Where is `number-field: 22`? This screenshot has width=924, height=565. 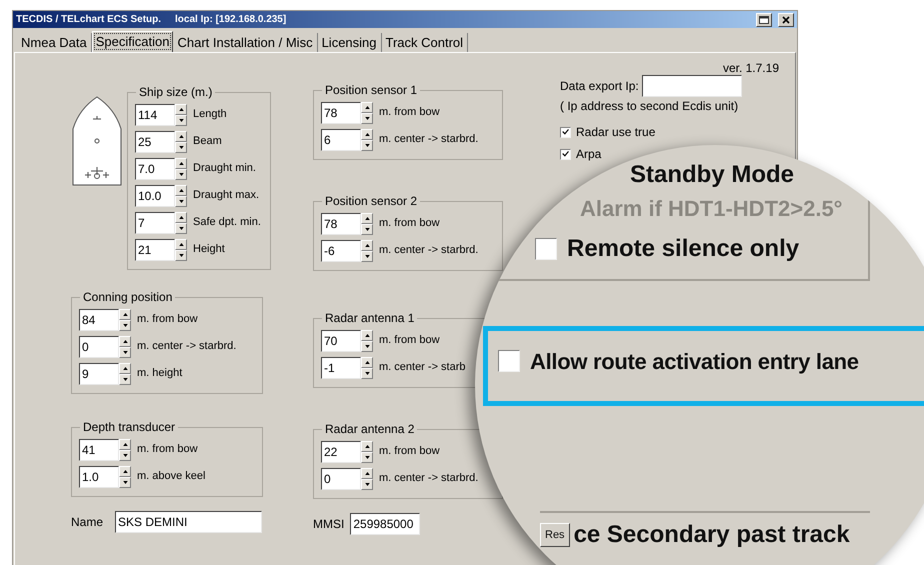 number-field: 22 is located at coordinates (341, 451).